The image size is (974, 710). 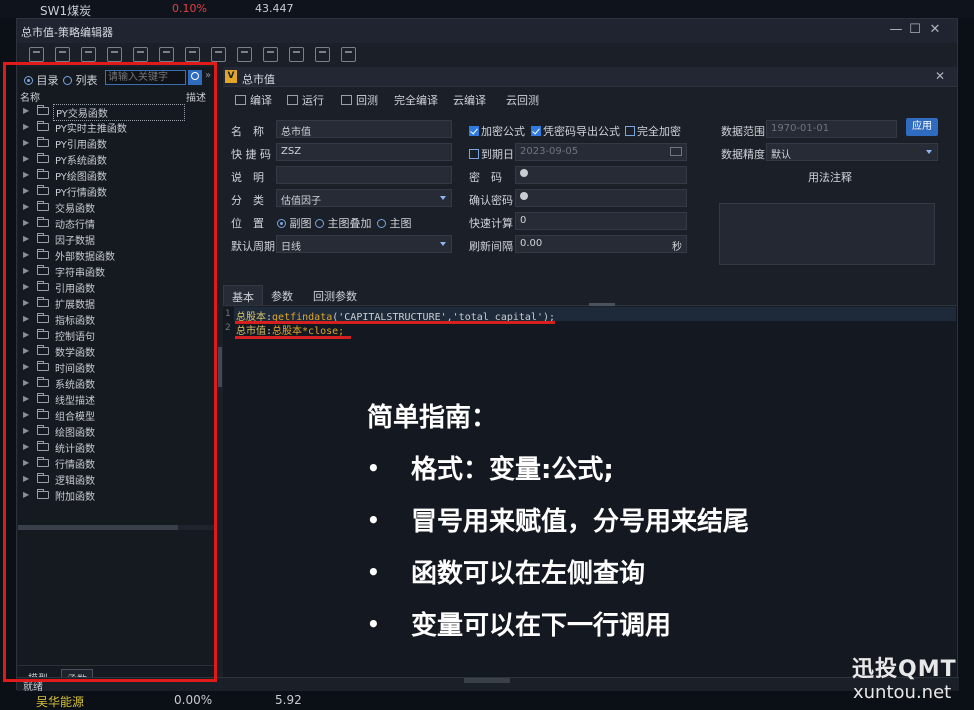 What do you see at coordinates (601, 198) in the screenshot?
I see `confirm-password-field` at bounding box center [601, 198].